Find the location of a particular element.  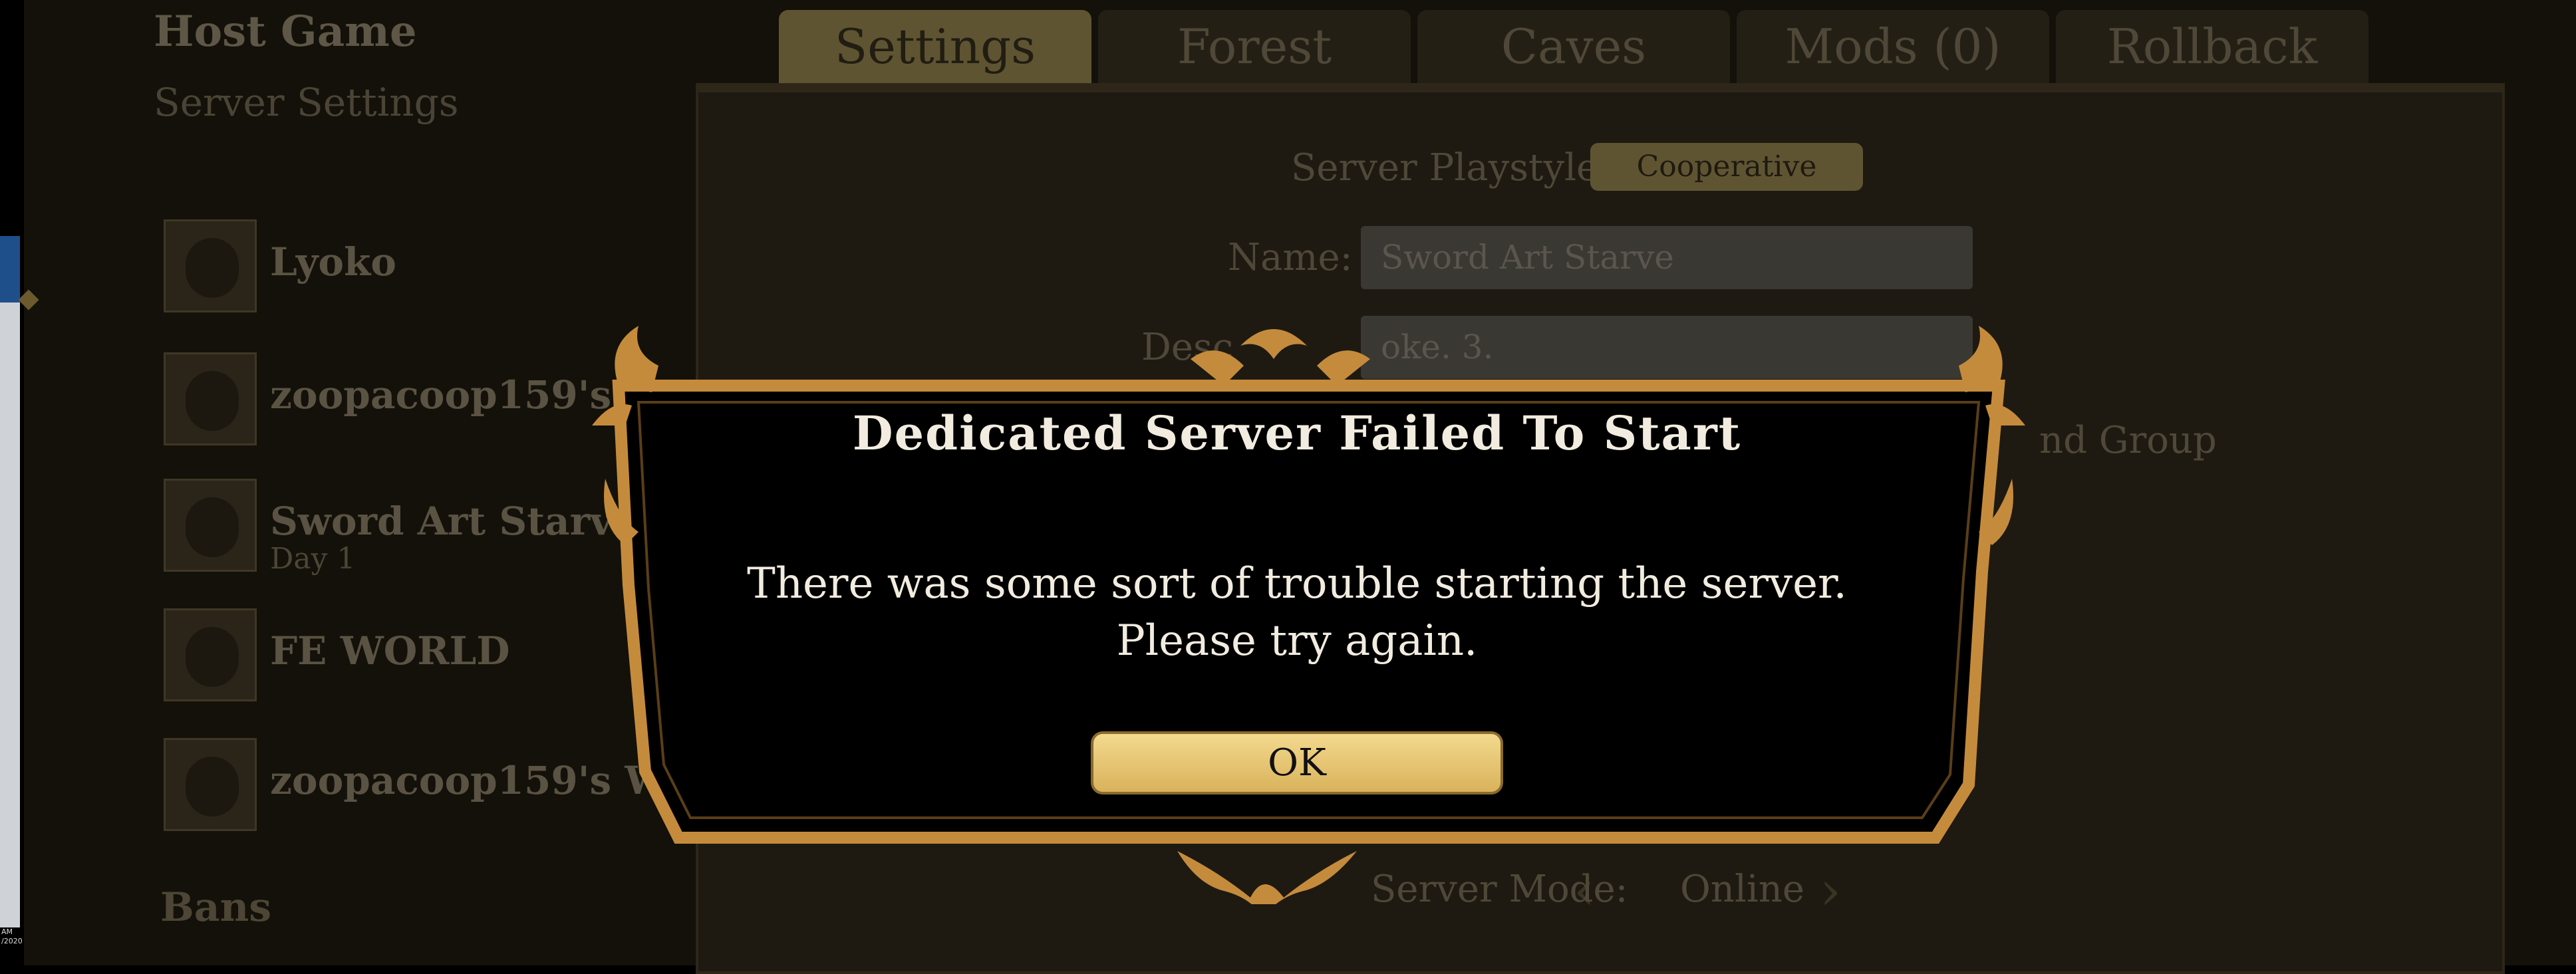

taskbar-strip: AM /2020 is located at coordinates (12, 482).